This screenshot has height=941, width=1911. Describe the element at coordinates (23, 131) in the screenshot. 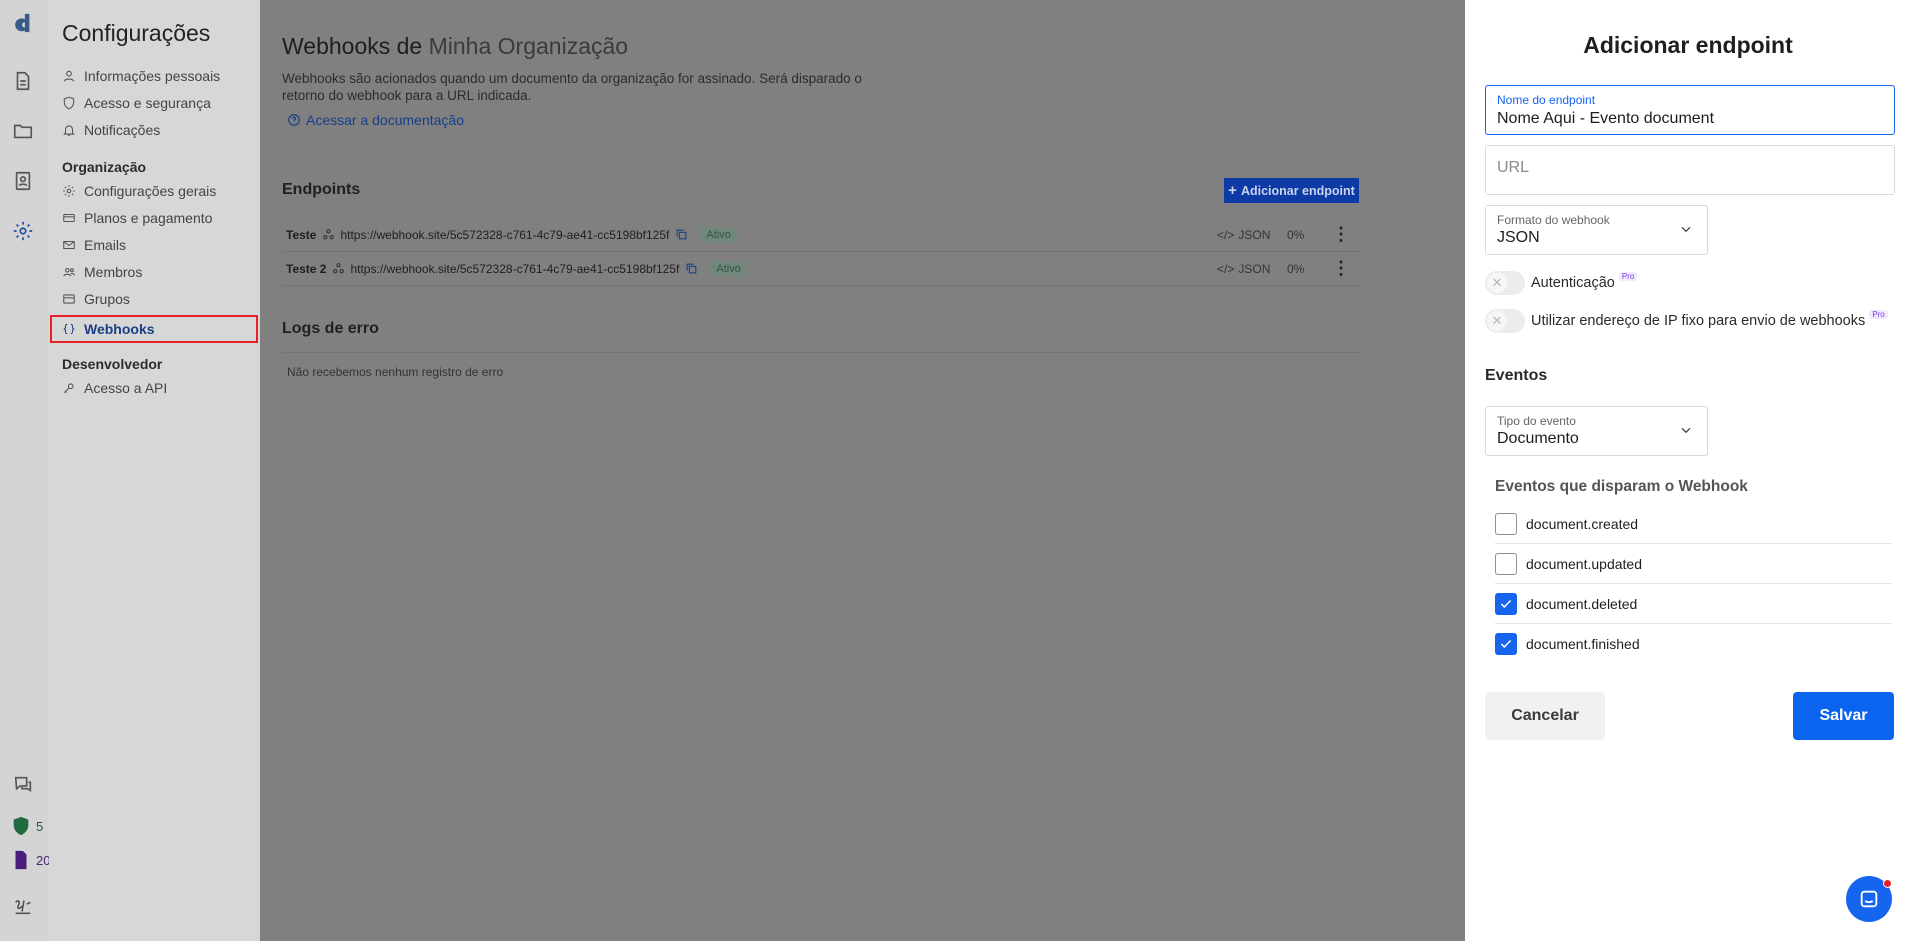

I see `folder-icon` at that location.